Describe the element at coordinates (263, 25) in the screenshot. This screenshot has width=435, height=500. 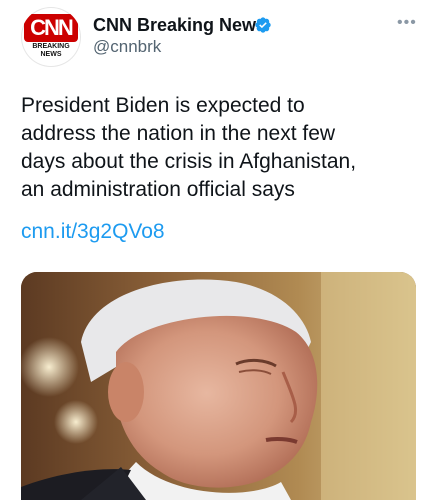
I see `verified-badge-icon` at that location.